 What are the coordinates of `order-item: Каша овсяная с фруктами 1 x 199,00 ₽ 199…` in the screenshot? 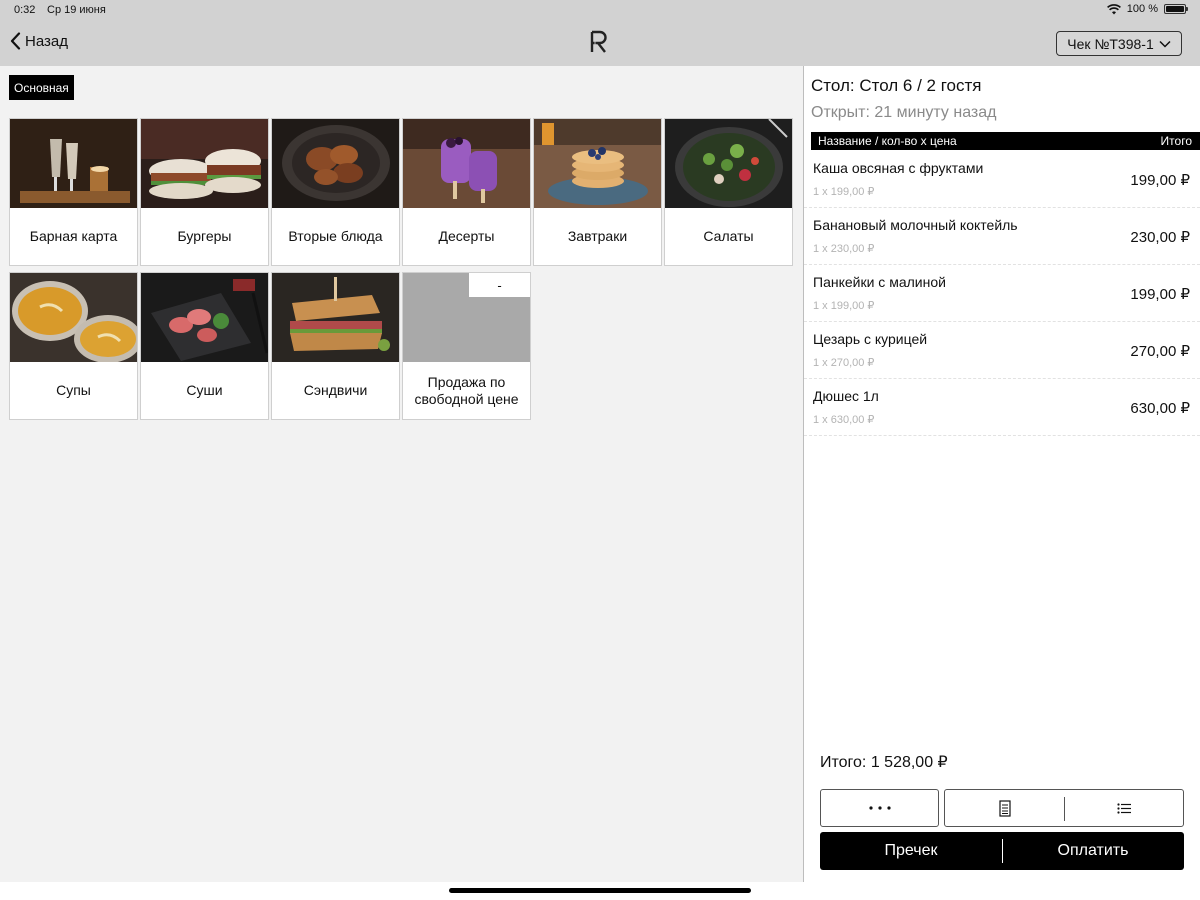 It's located at (1002, 179).